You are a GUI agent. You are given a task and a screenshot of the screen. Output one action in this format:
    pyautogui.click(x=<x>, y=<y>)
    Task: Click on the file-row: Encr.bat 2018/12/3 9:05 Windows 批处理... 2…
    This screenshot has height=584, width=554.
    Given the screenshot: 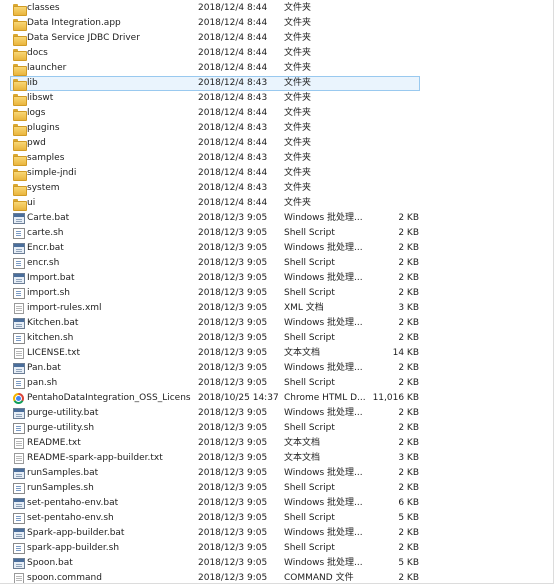 What is the action you would take?
    pyautogui.click(x=215, y=248)
    